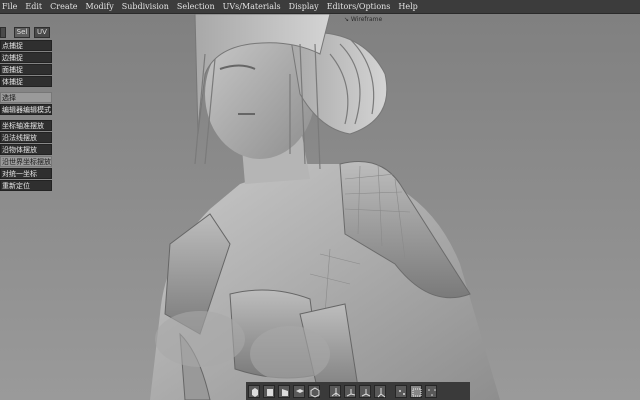  I want to click on vertex-mode-icon, so click(401, 391).